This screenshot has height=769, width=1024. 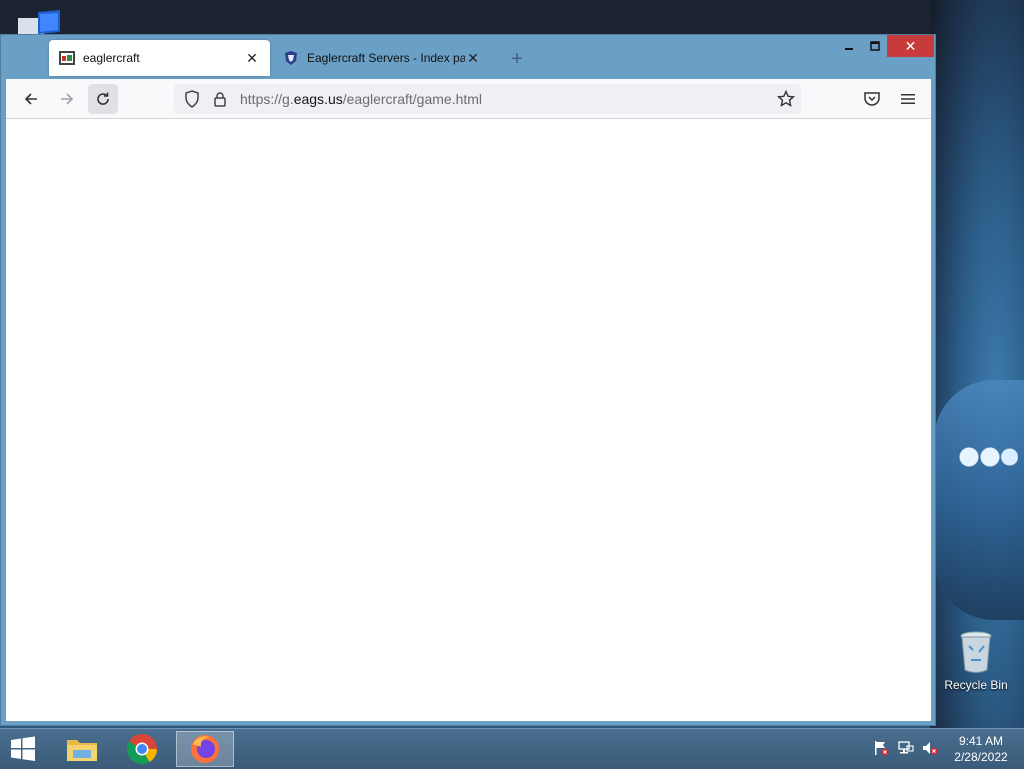 I want to click on url-path: /eaglercraft/game.html, so click(x=412, y=99).